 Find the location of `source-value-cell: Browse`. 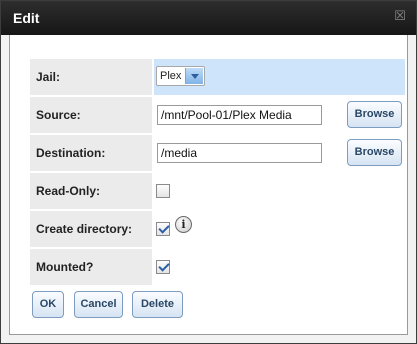

source-value-cell: Browse is located at coordinates (279, 115).